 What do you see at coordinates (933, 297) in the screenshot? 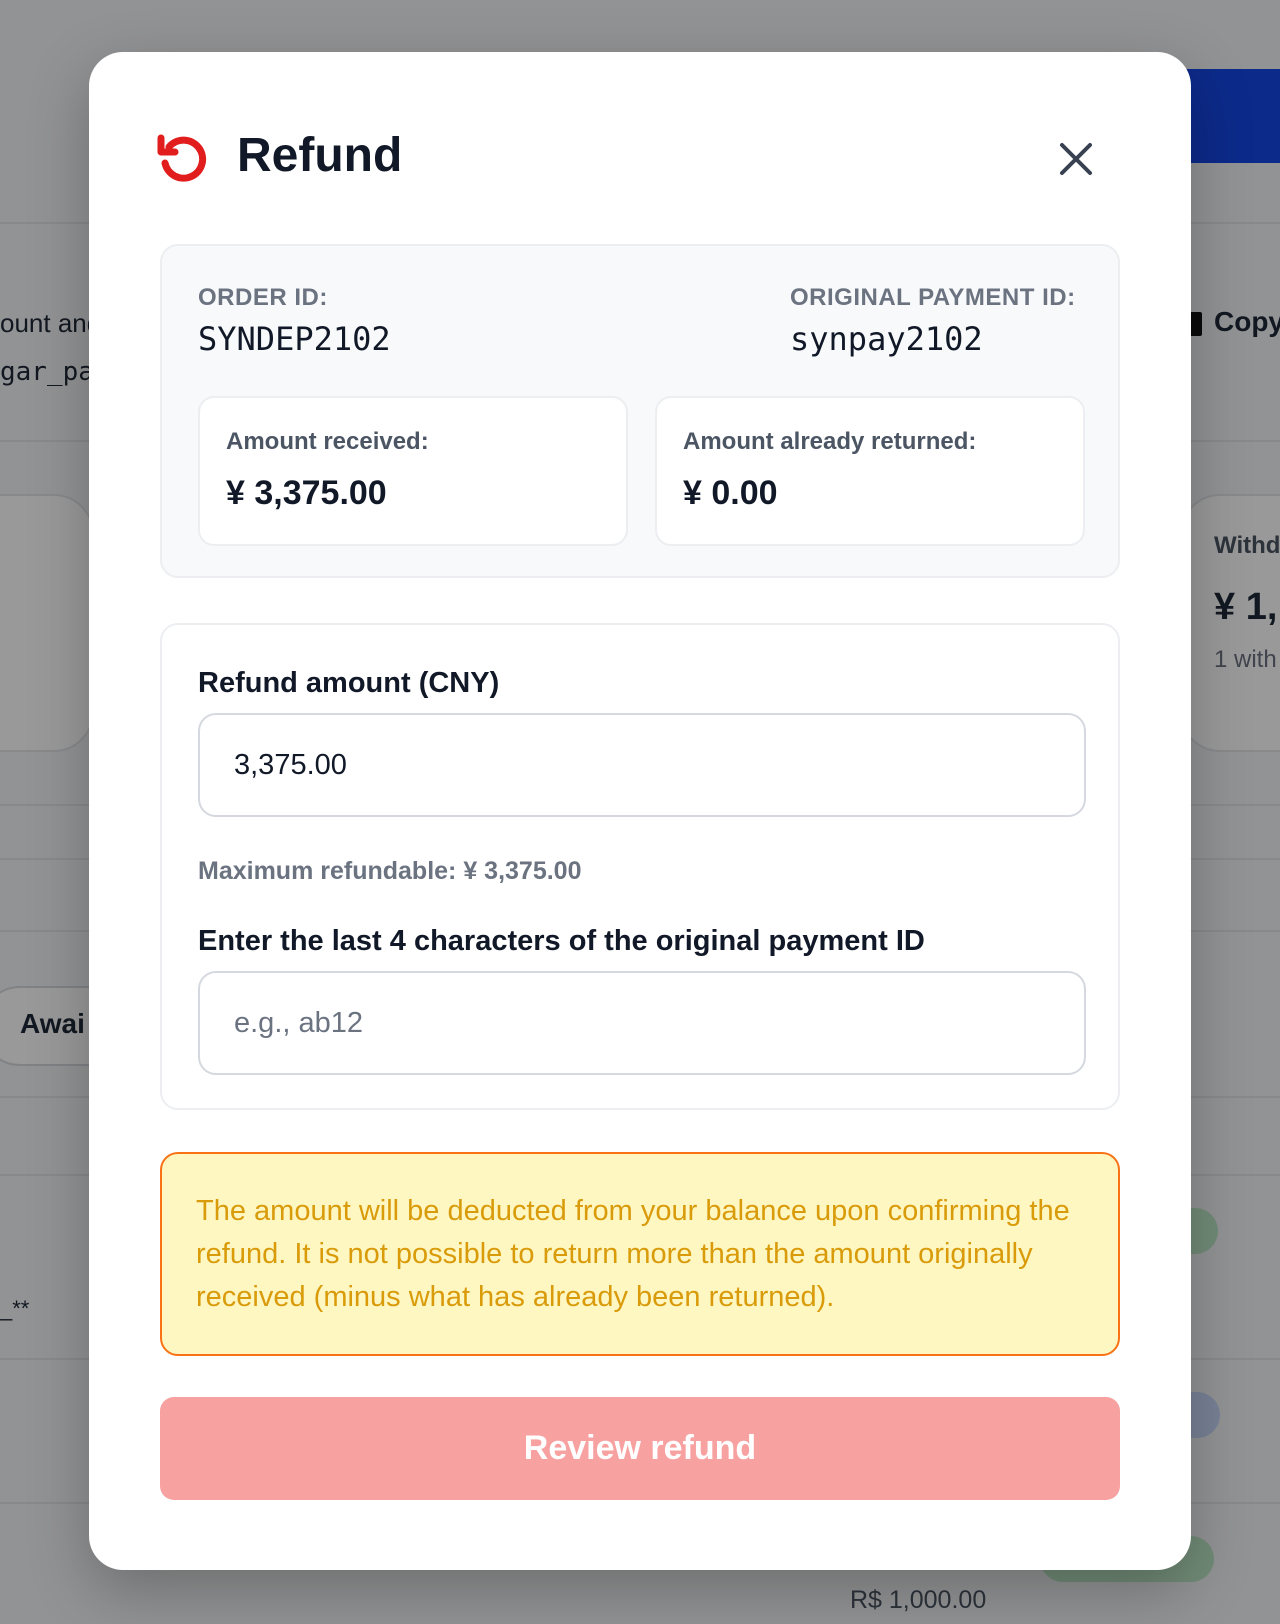
I see `payment-id-label: ORIGINAL PAYMENT ID:` at bounding box center [933, 297].